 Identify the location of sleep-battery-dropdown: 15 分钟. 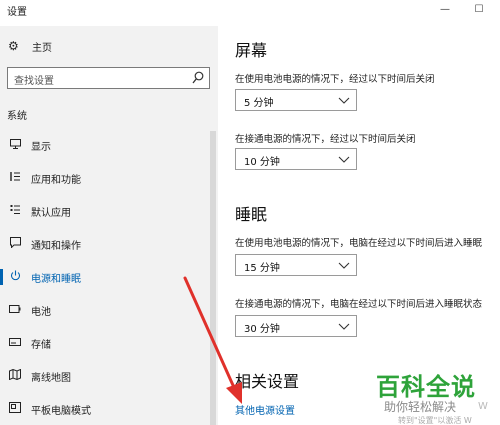
(296, 265).